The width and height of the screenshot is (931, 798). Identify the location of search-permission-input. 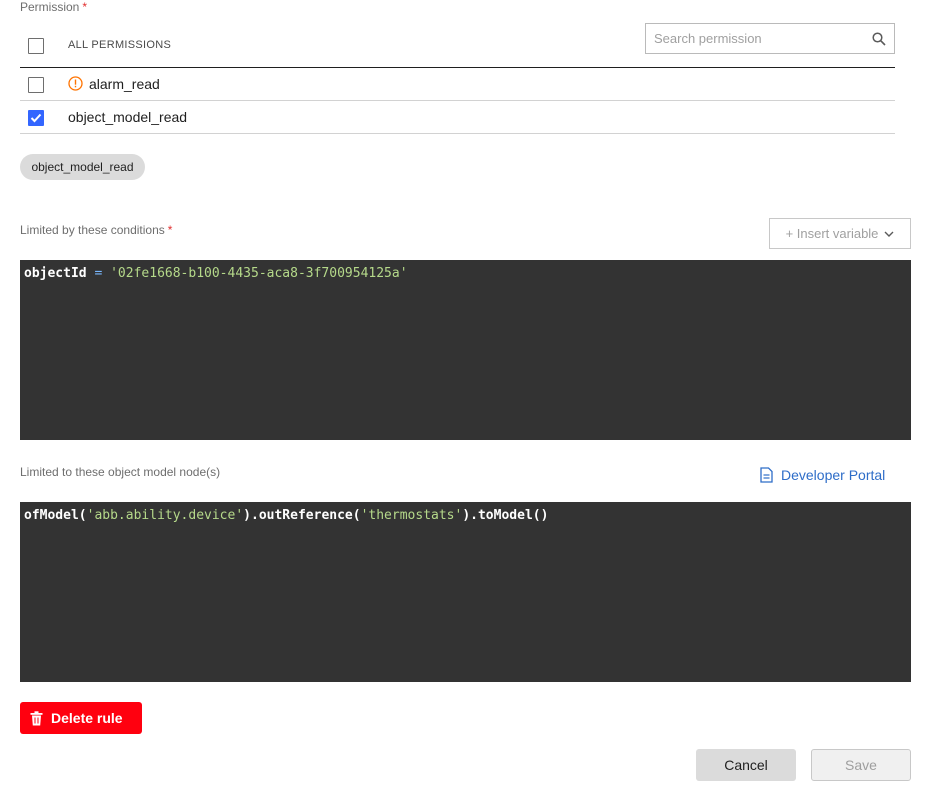
(763, 38).